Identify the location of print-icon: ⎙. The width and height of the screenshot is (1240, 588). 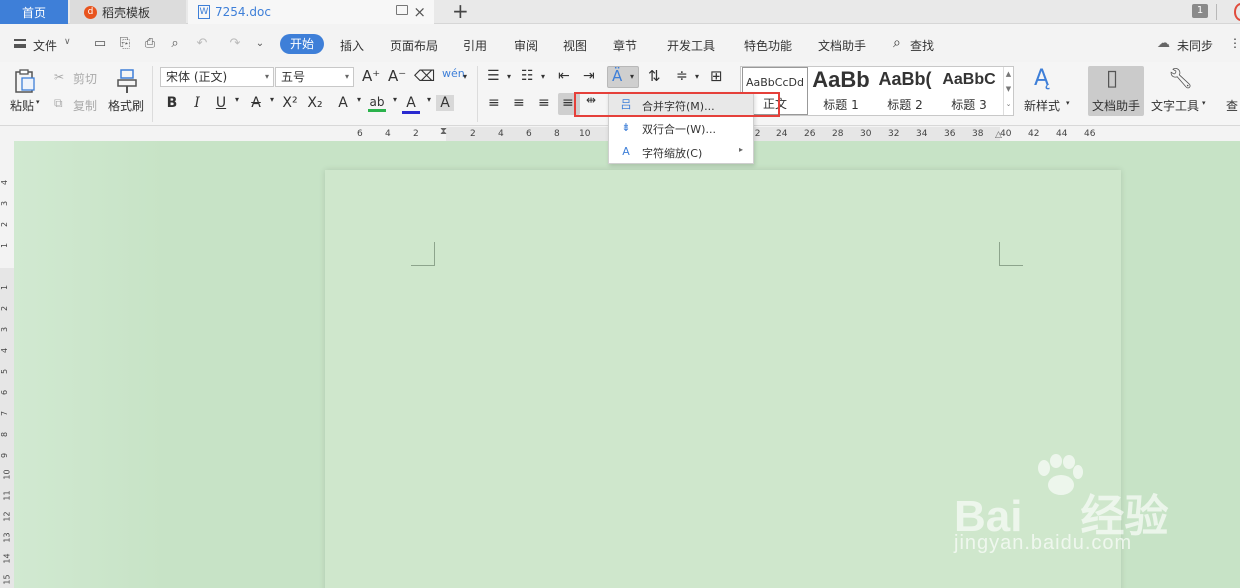
(150, 44).